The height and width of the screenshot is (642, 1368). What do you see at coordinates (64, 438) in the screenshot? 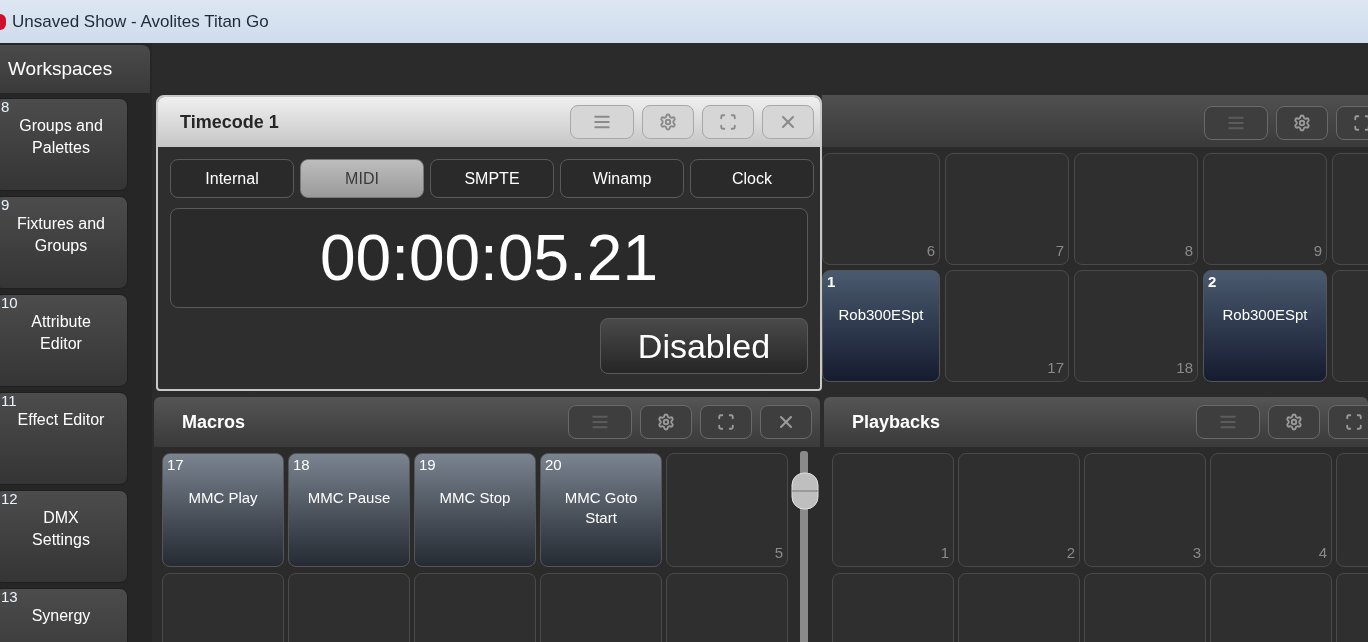
I see `workspace-button: 11 Effect Editor` at bounding box center [64, 438].